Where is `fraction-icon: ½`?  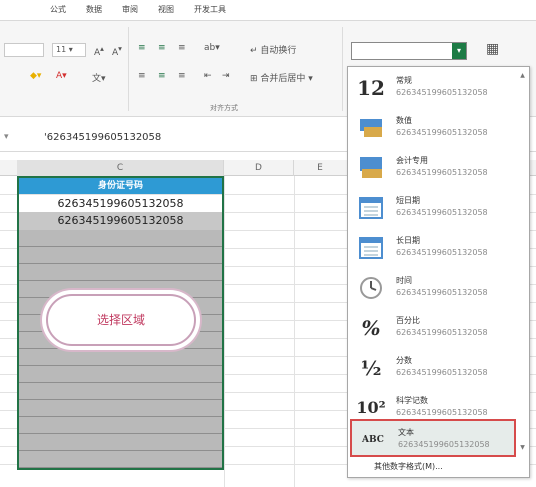 fraction-icon: ½ is located at coordinates (371, 368).